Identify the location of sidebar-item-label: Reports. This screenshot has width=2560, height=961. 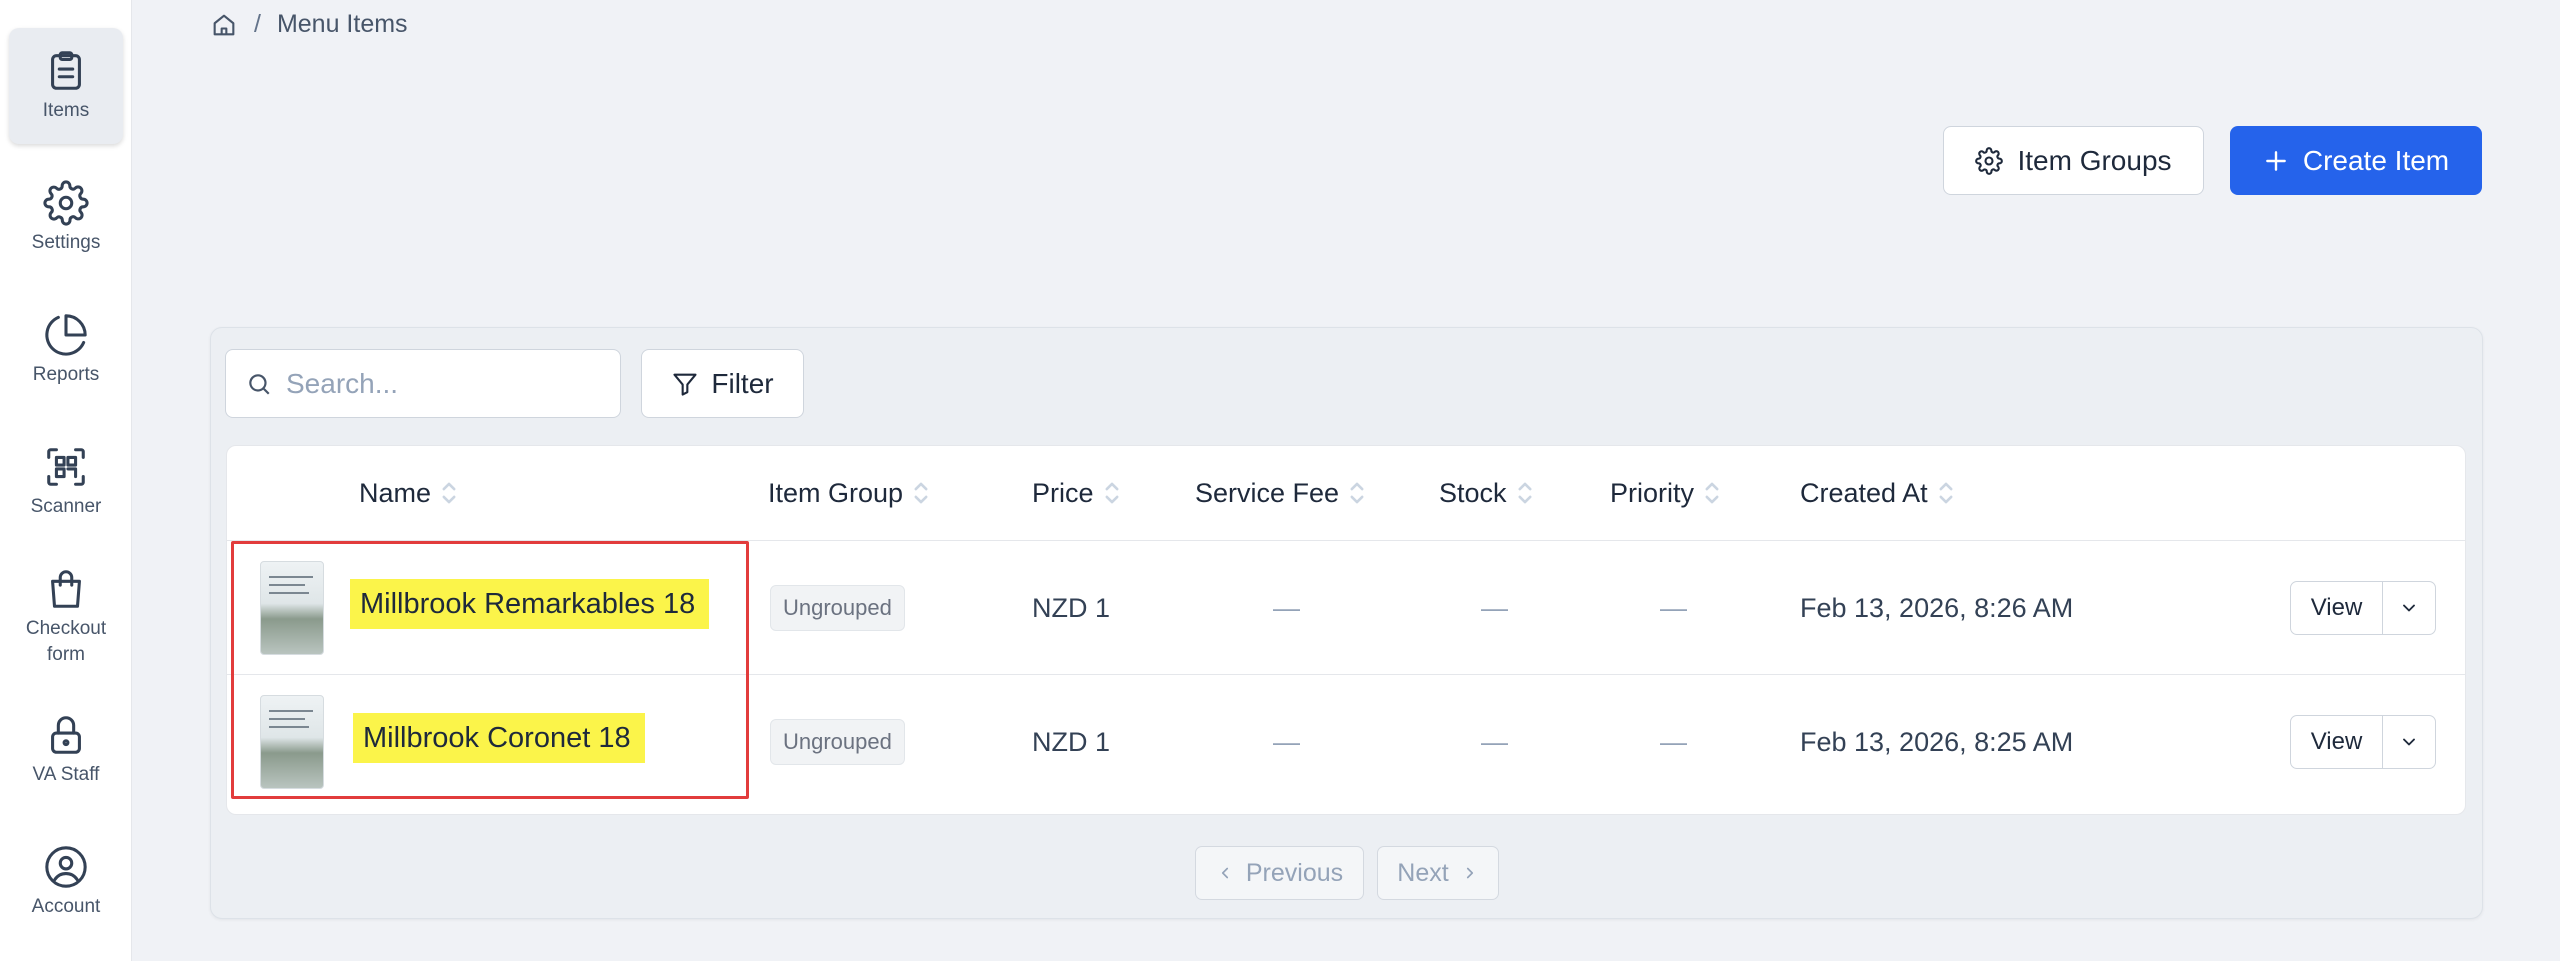
(66, 374).